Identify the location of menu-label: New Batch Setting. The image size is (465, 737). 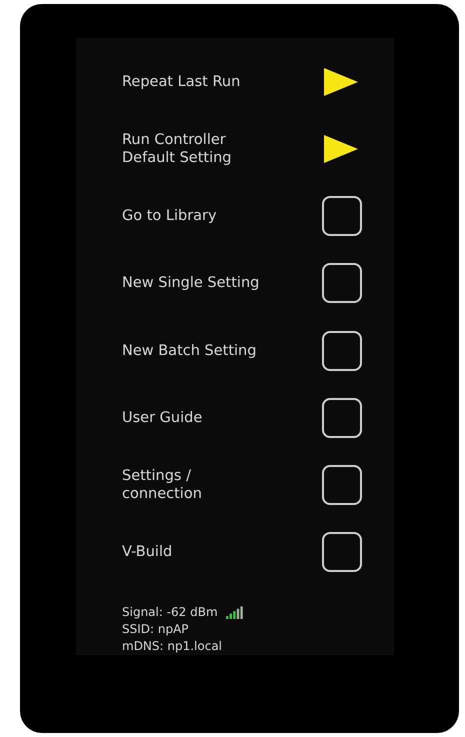
(189, 351).